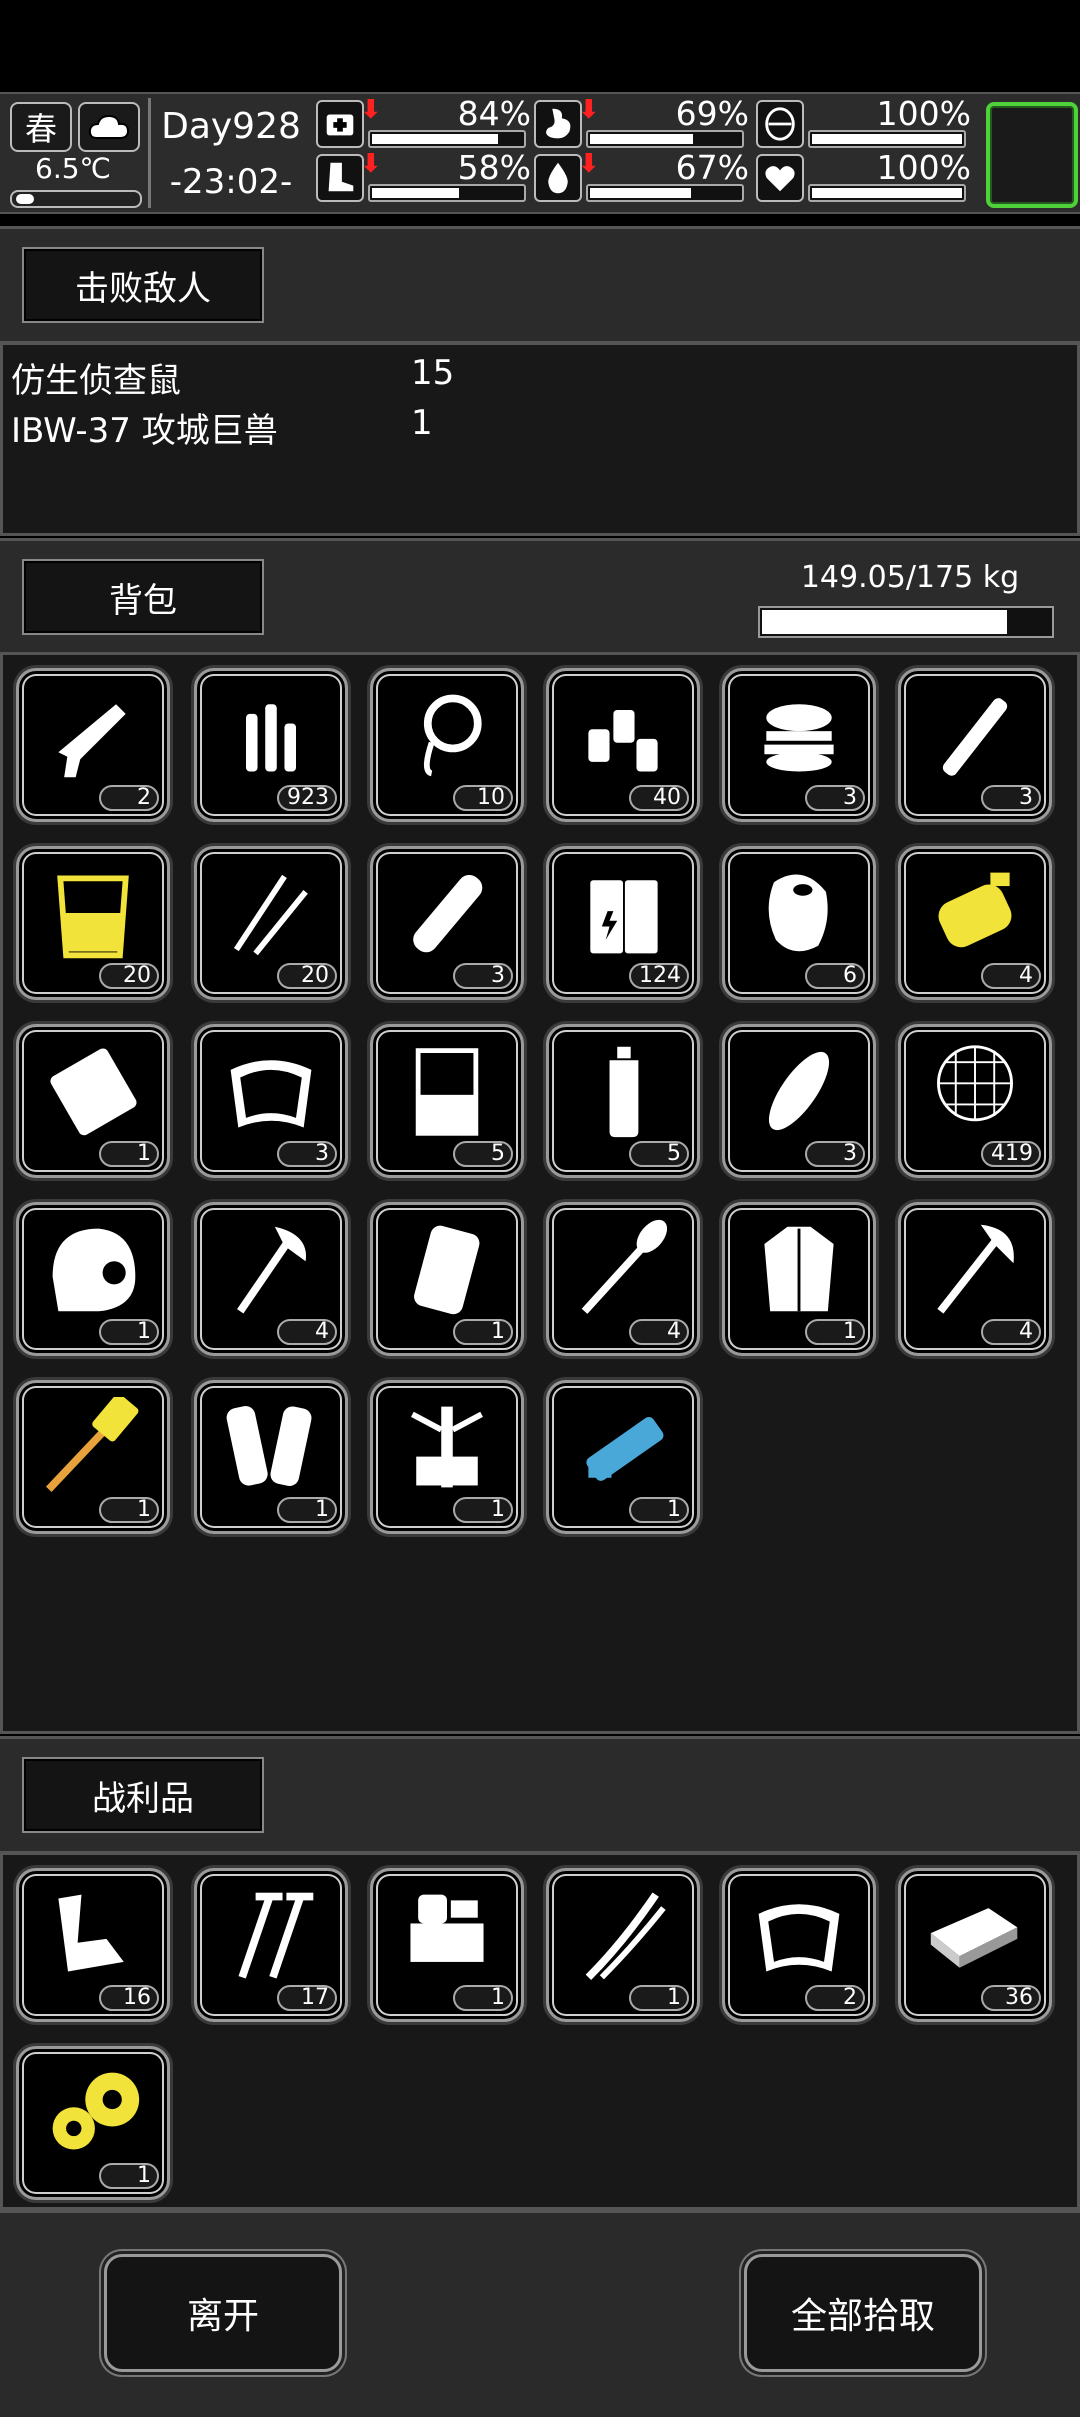 Image resolution: width=1080 pixels, height=2417 pixels. Describe the element at coordinates (129, 1998) in the screenshot. I see `item-count: 16` at that location.